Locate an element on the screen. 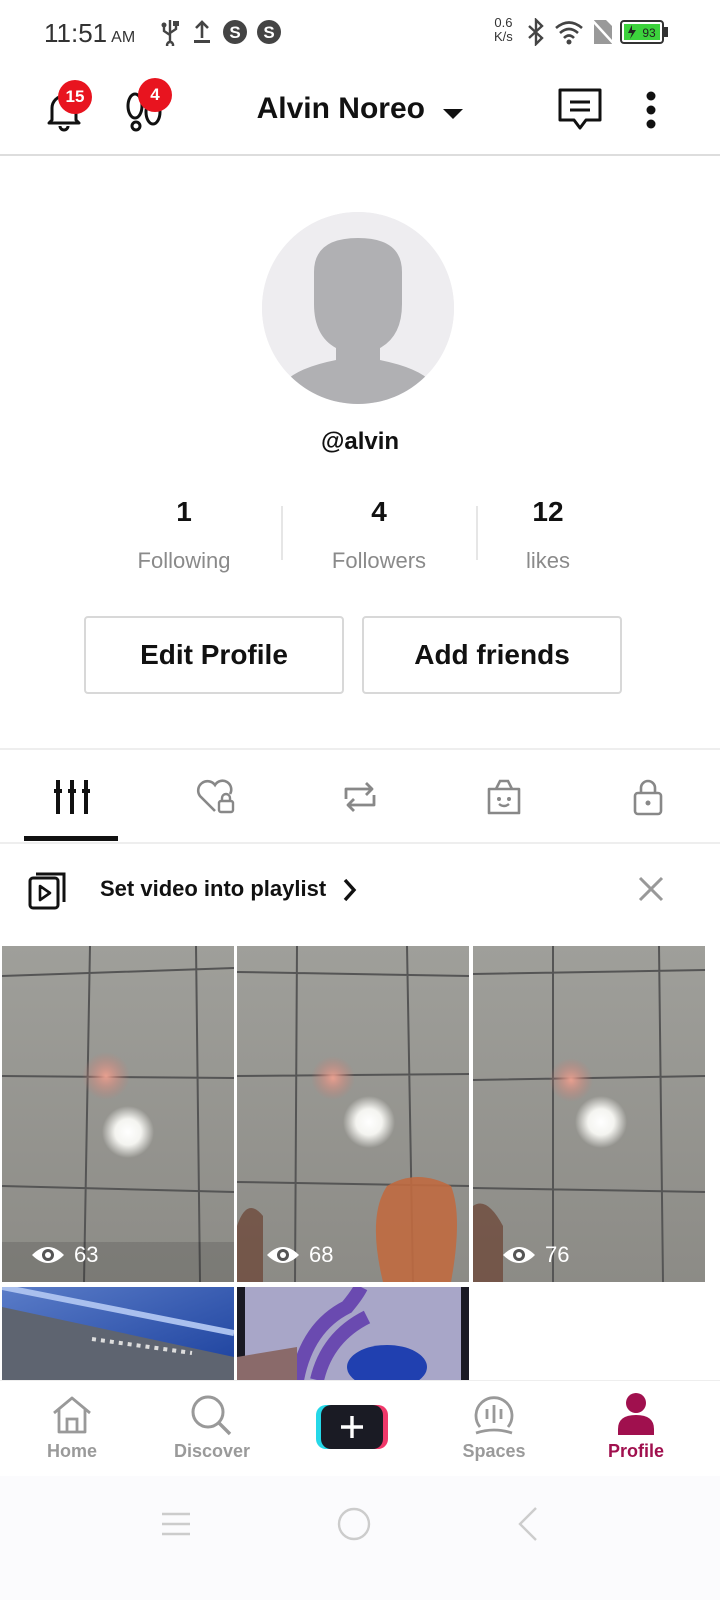 The width and height of the screenshot is (720, 1600). inbox-icon is located at coordinates (580, 109).